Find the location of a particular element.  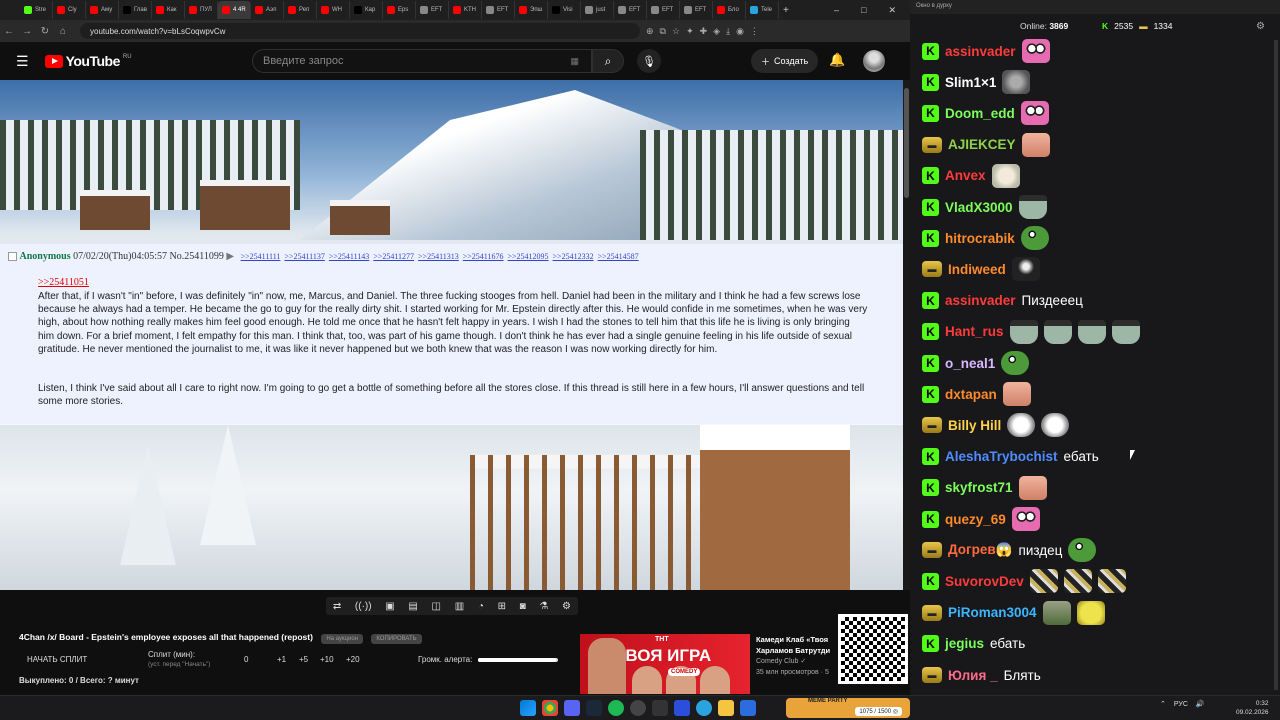

chat-username: AJIEKCEY is located at coordinates (982, 144).